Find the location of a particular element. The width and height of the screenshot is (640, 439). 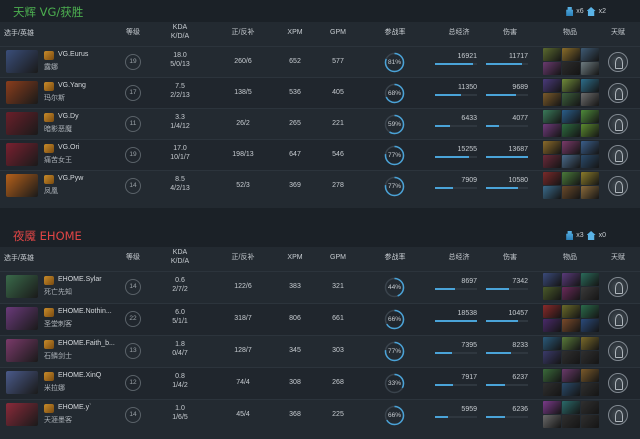

damage-cell: 10580 is located at coordinates (507, 183).